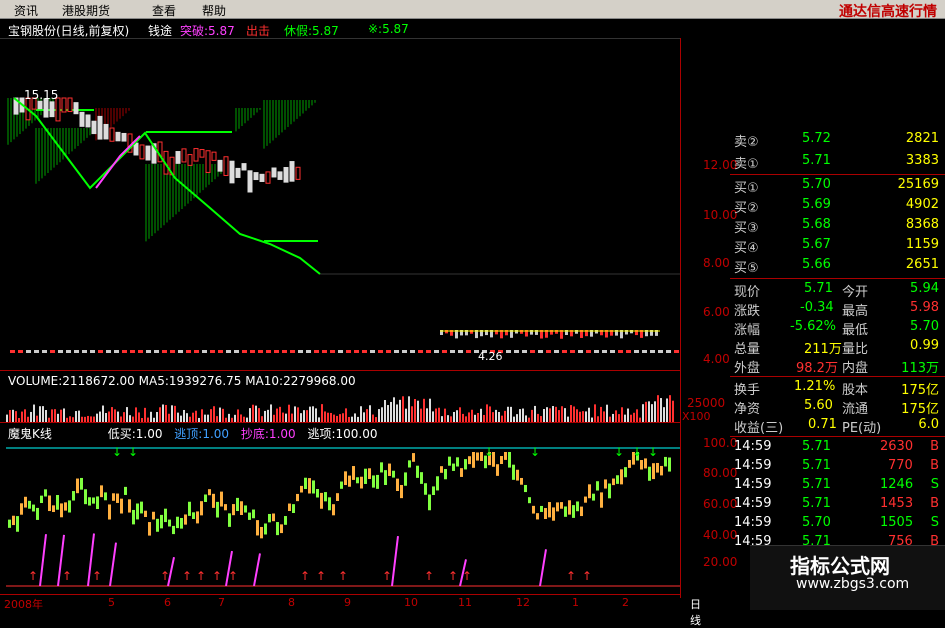  What do you see at coordinates (26, 10) in the screenshot?
I see `menu-item-news: 资讯` at bounding box center [26, 10].